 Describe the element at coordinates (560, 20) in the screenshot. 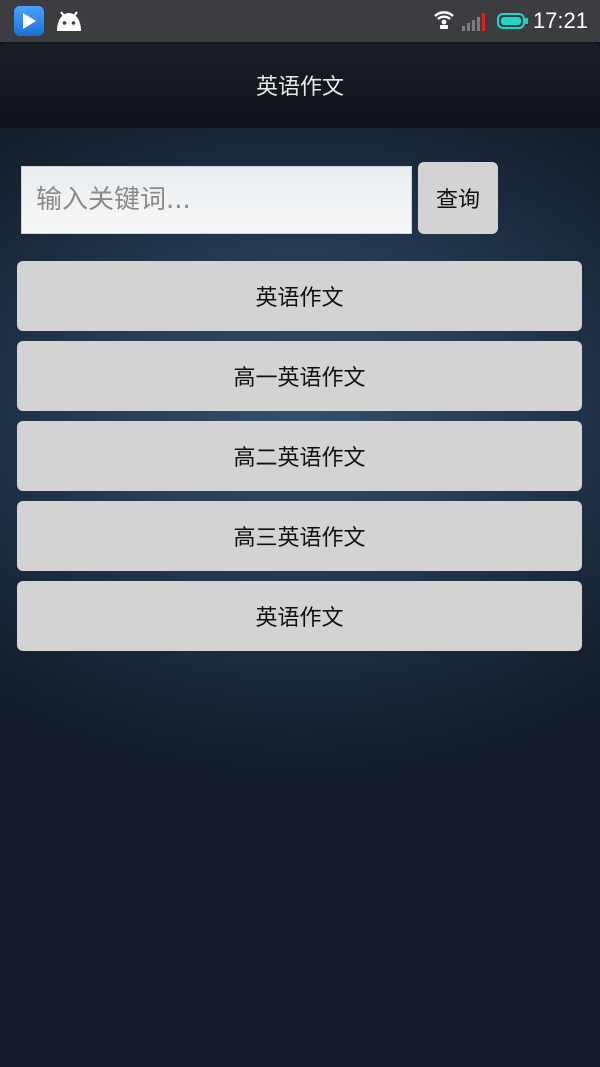

I see `status-time: 17:21` at that location.